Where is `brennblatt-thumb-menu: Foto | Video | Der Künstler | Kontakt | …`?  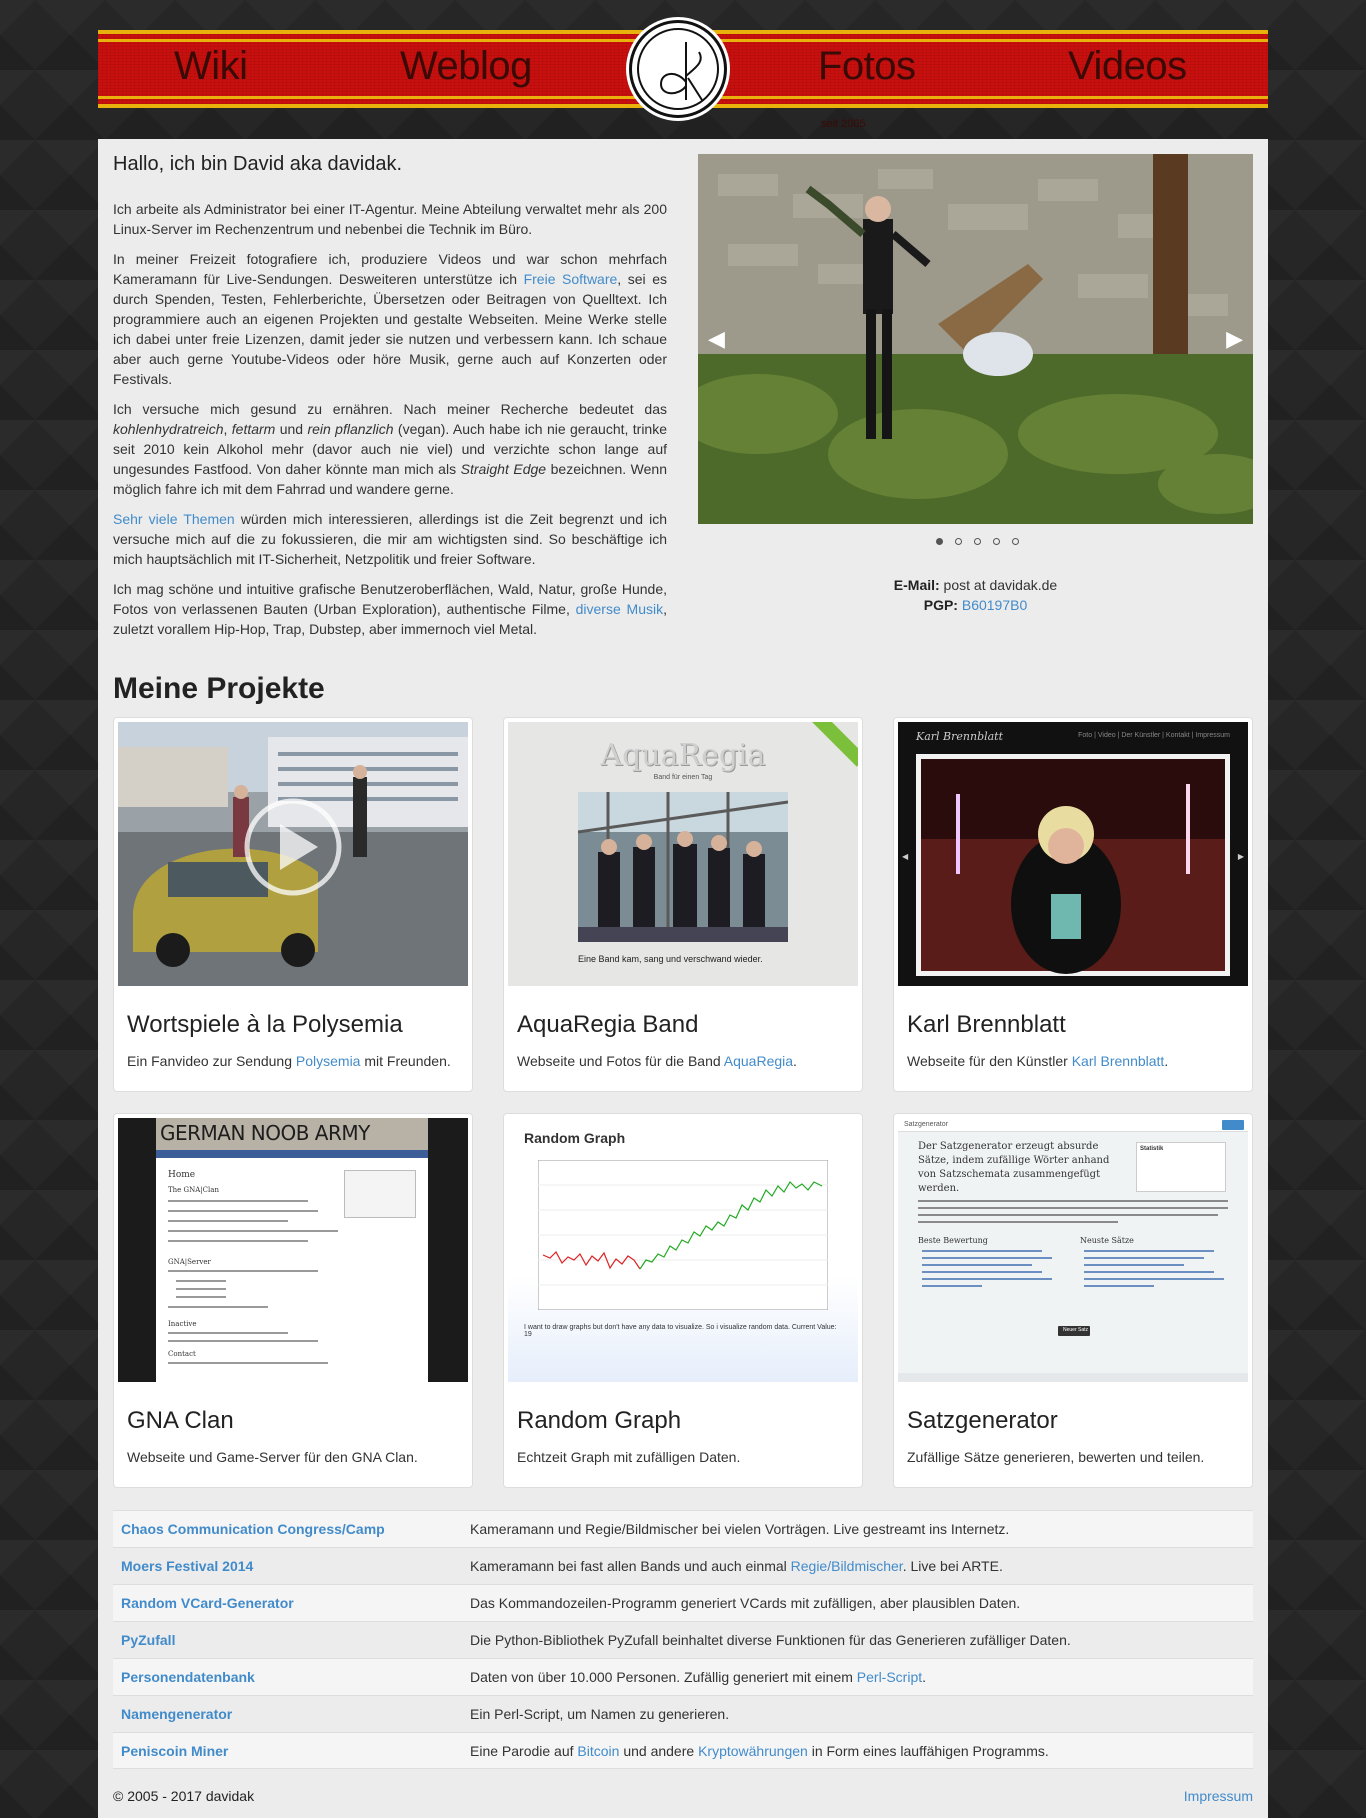
brennblatt-thumb-menu: Foto | Video | Der Künstler | Kontakt | … is located at coordinates (1154, 735).